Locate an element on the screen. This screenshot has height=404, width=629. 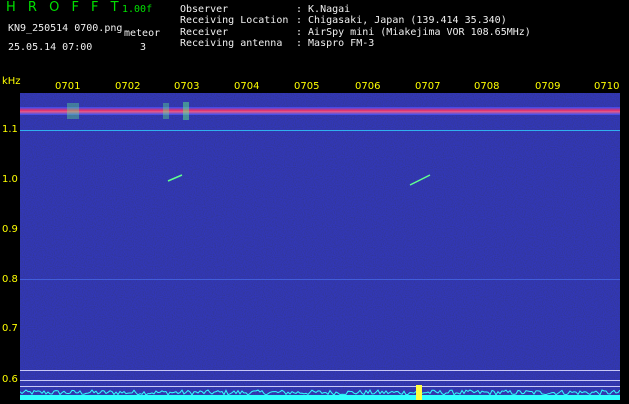
receiver-label: Receiver is located at coordinates (204, 32).